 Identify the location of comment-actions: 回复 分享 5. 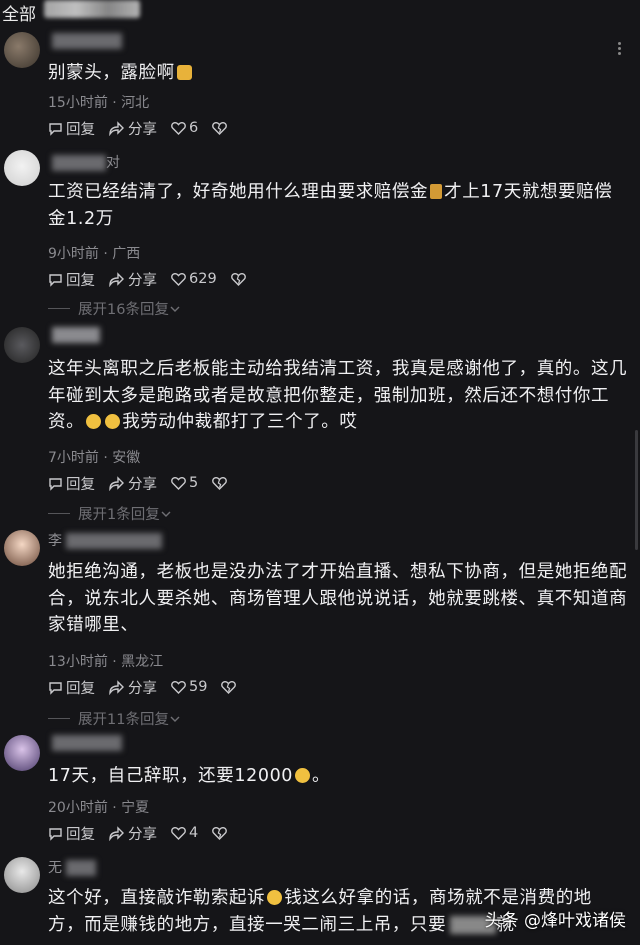
(146, 483).